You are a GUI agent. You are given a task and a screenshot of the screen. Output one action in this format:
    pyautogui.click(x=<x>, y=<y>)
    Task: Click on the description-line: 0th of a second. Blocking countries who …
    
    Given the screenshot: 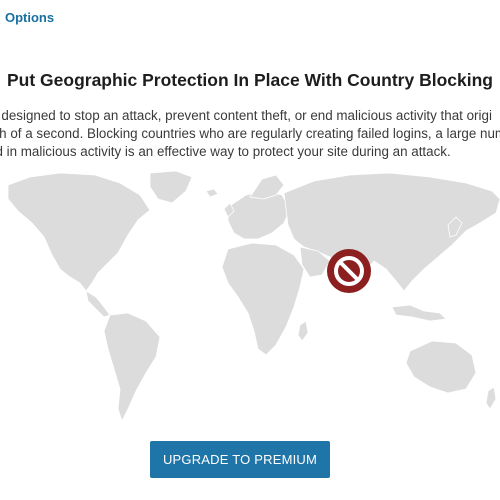 What is the action you would take?
    pyautogui.click(x=250, y=133)
    